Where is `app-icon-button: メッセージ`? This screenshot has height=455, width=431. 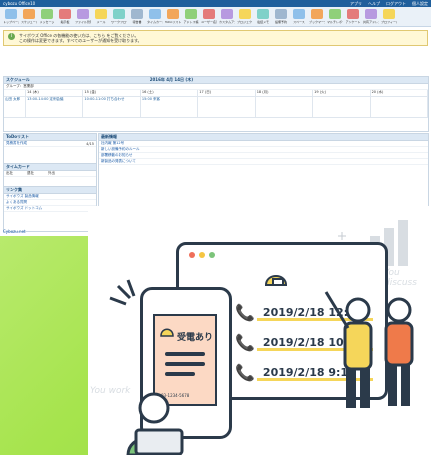
app-icon-button: メッセージ is located at coordinates (47, 16).